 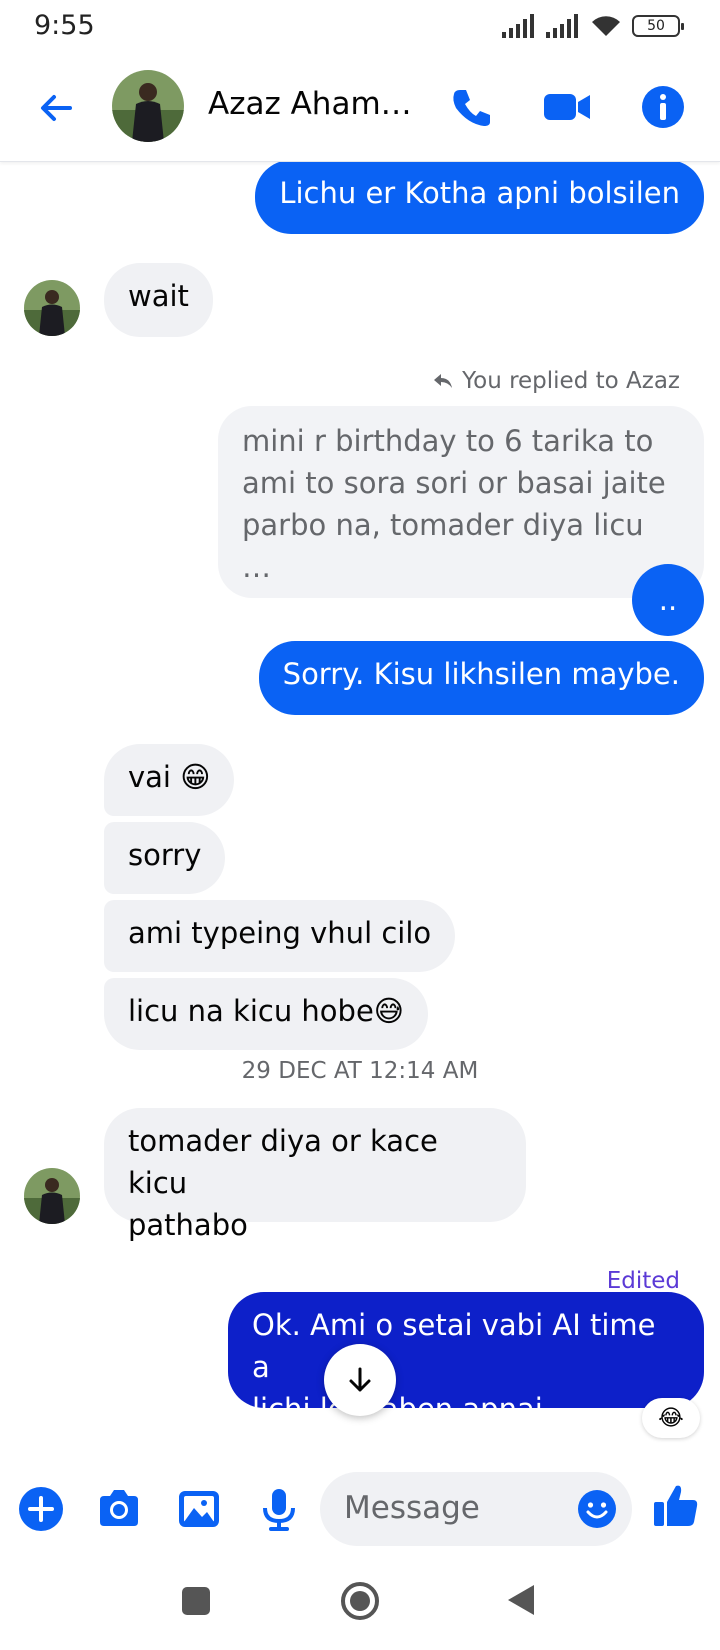 What do you see at coordinates (169, 777) in the screenshot?
I see `message-text: vai 😁` at bounding box center [169, 777].